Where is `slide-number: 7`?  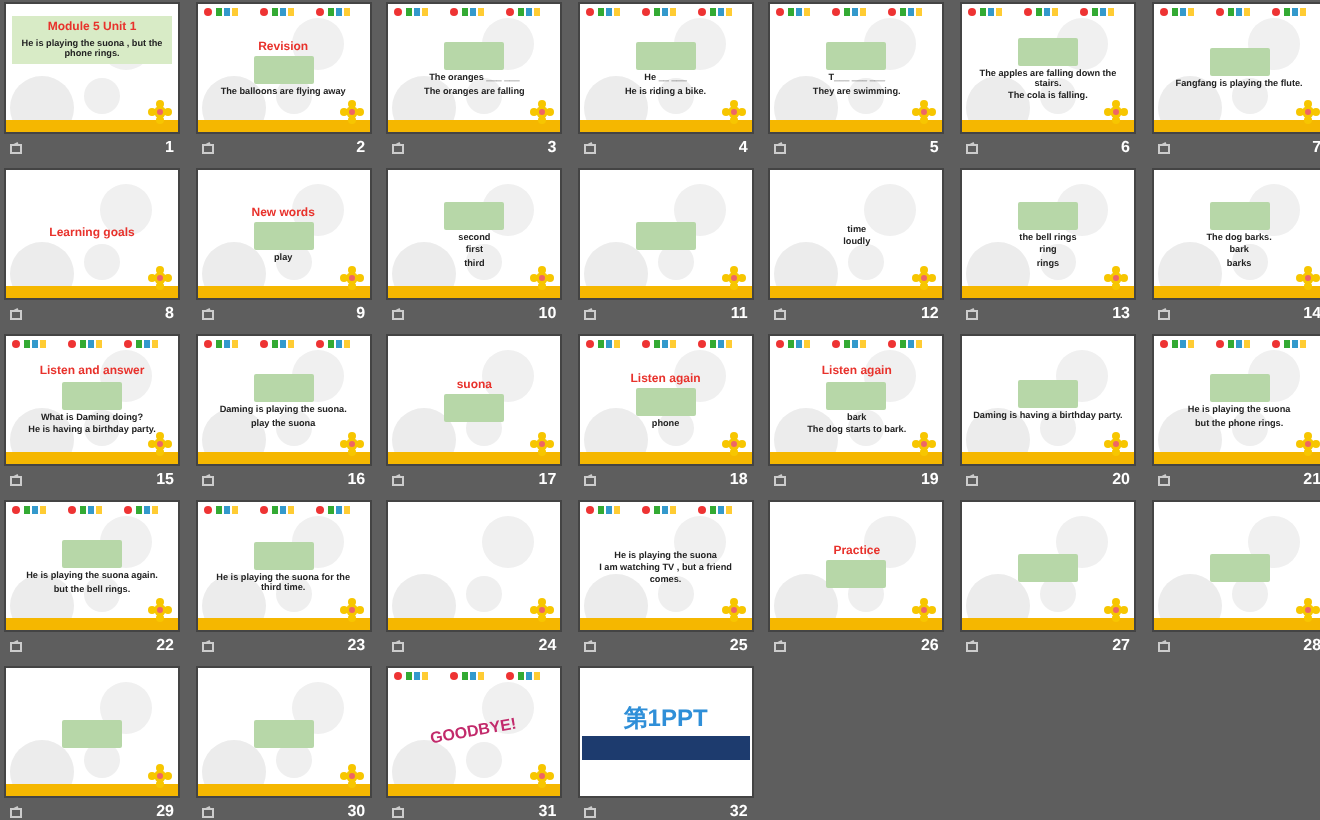
slide-number: 7 is located at coordinates (1316, 148).